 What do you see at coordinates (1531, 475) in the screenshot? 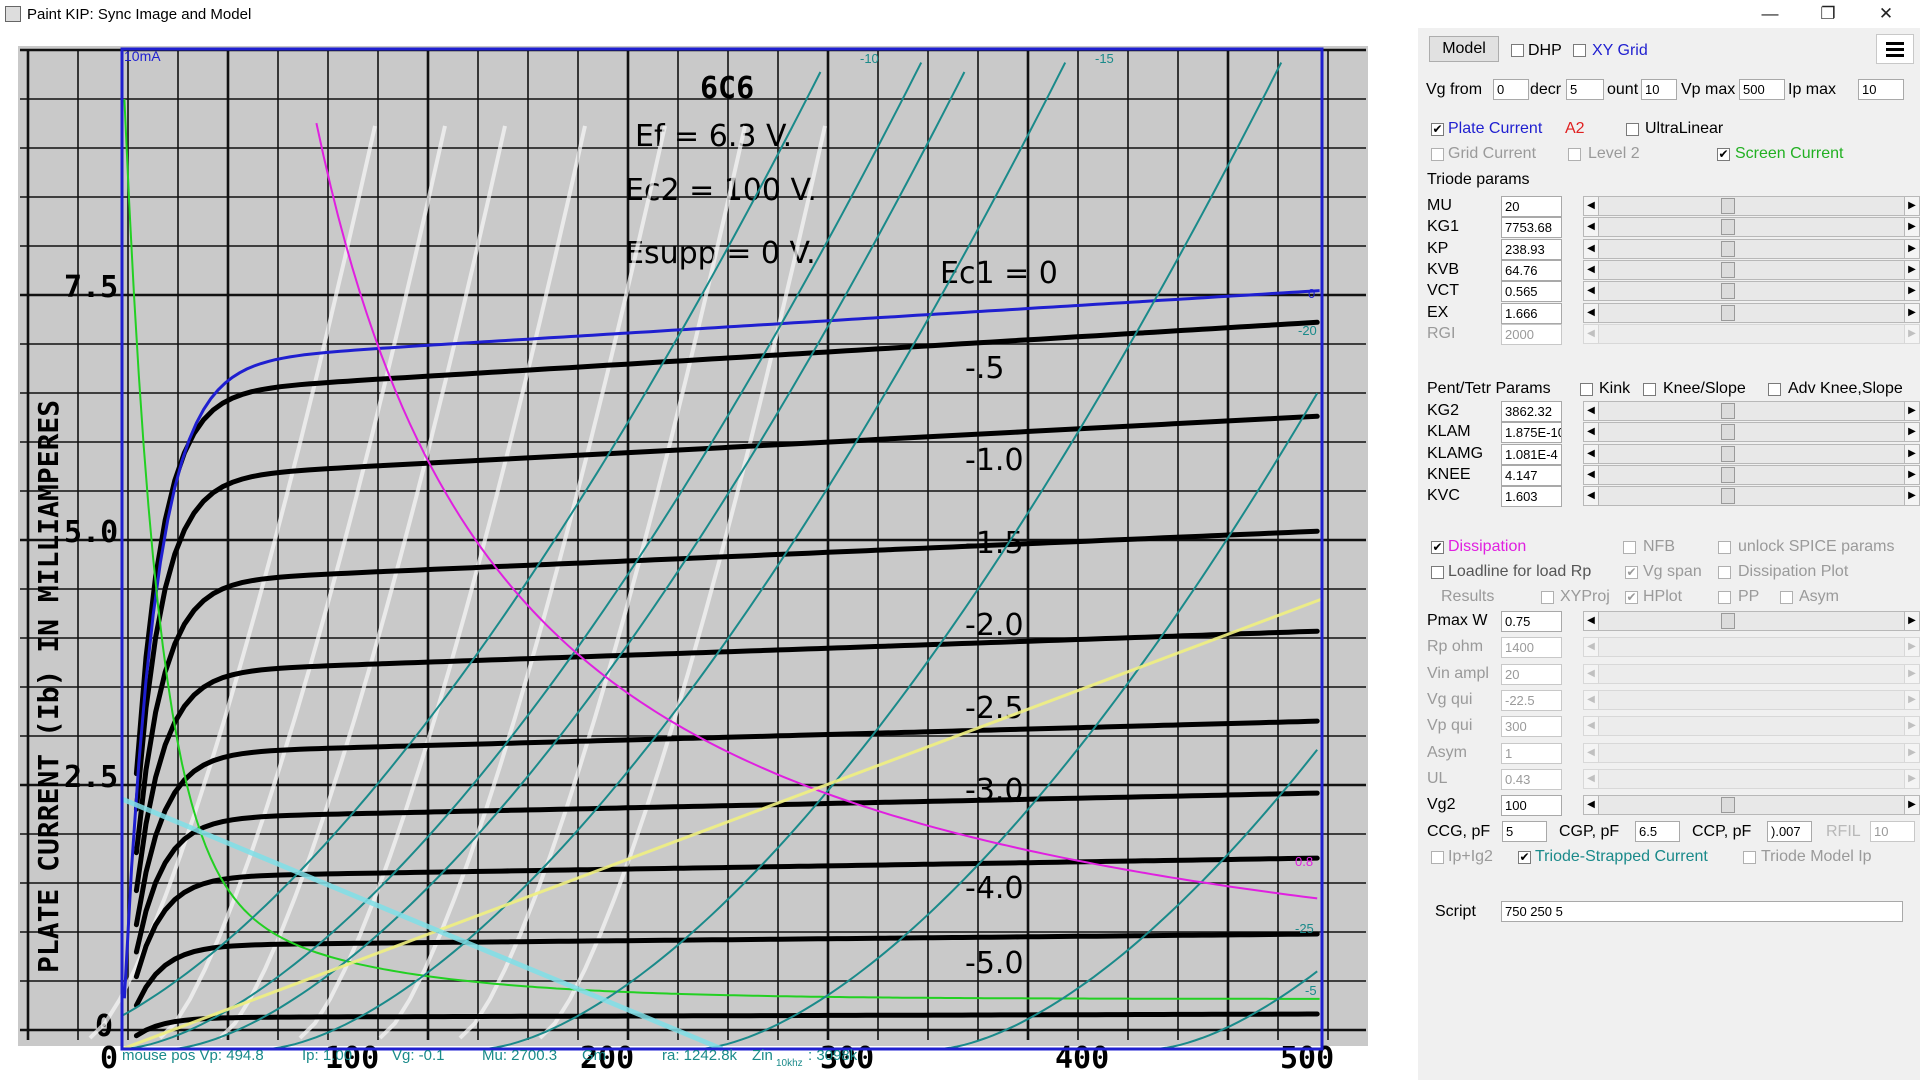
I see `param-knee-field: 4.147` at bounding box center [1531, 475].